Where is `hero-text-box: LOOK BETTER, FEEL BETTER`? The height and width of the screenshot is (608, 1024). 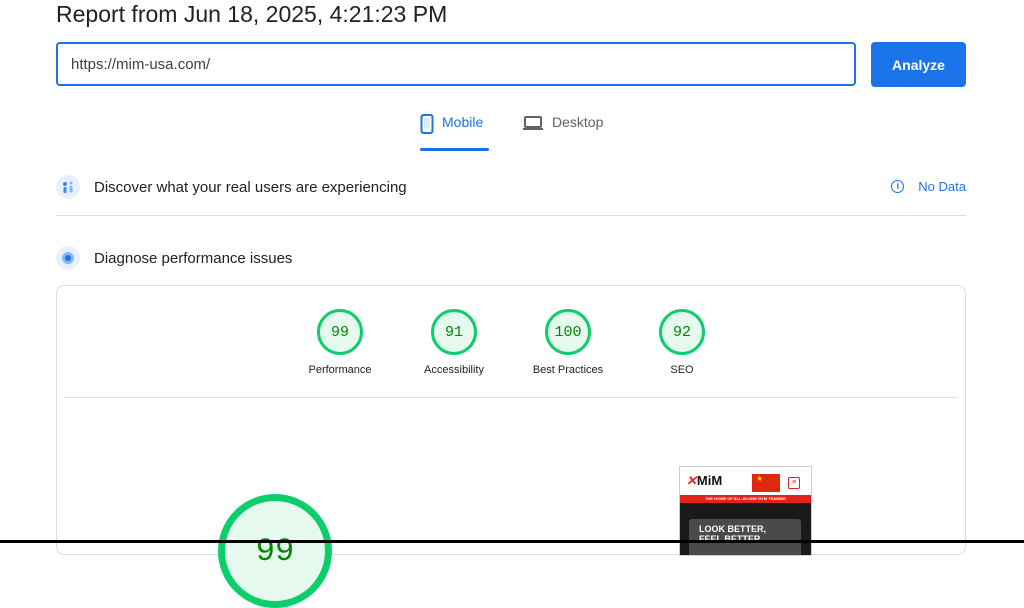
hero-text-box: LOOK BETTER, FEEL BETTER is located at coordinates (745, 537).